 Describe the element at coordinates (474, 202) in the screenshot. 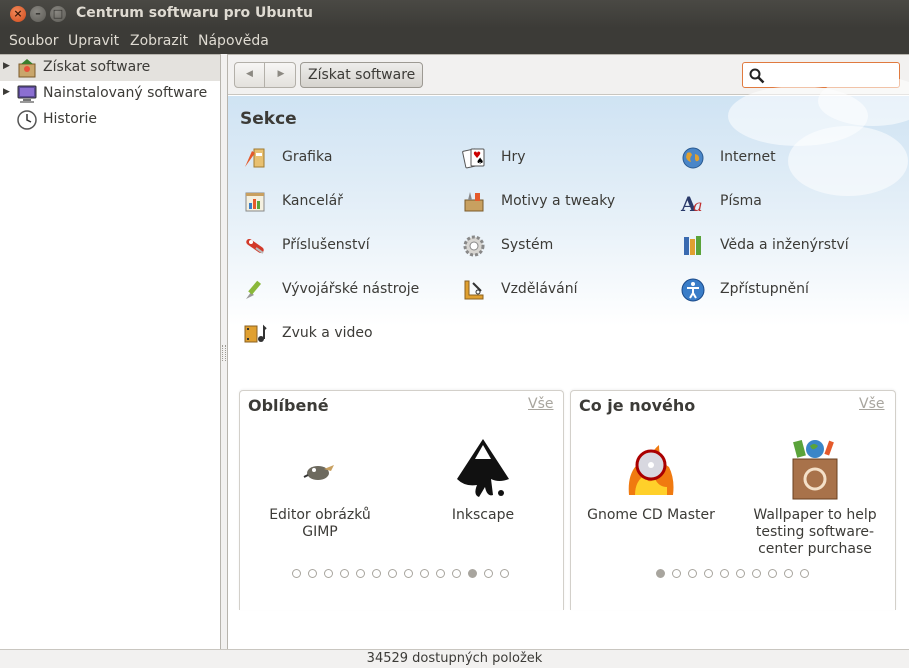

I see `themes-icon` at that location.